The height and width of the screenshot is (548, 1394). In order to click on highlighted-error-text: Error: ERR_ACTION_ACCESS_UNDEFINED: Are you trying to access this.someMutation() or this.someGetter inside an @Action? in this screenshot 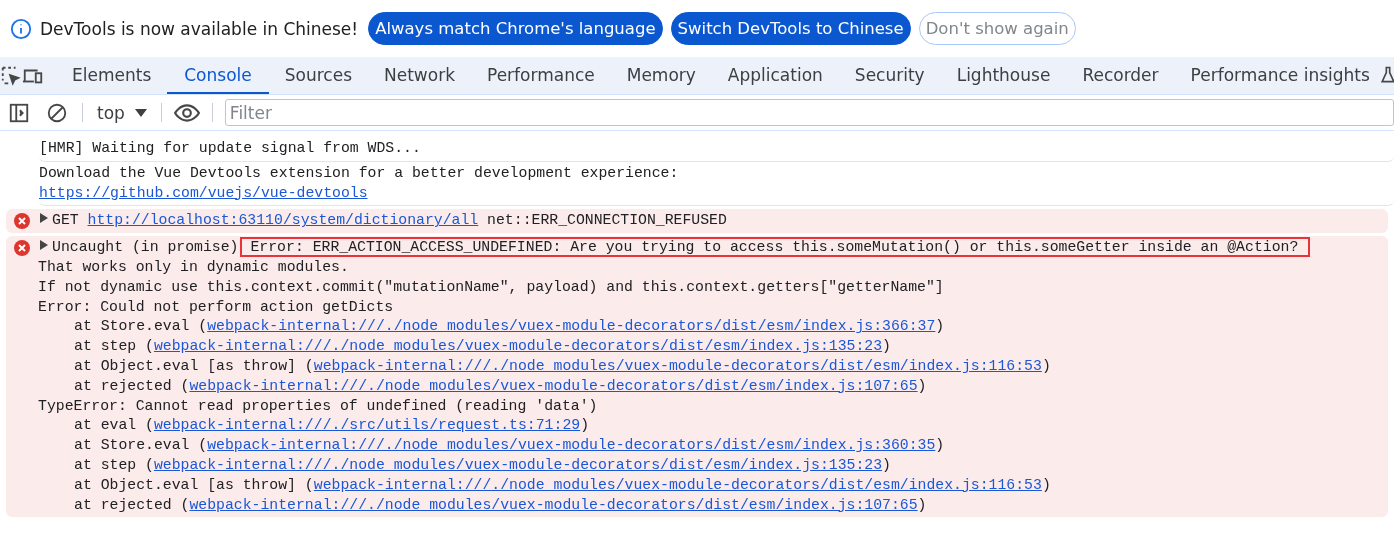, I will do `click(775, 247)`.